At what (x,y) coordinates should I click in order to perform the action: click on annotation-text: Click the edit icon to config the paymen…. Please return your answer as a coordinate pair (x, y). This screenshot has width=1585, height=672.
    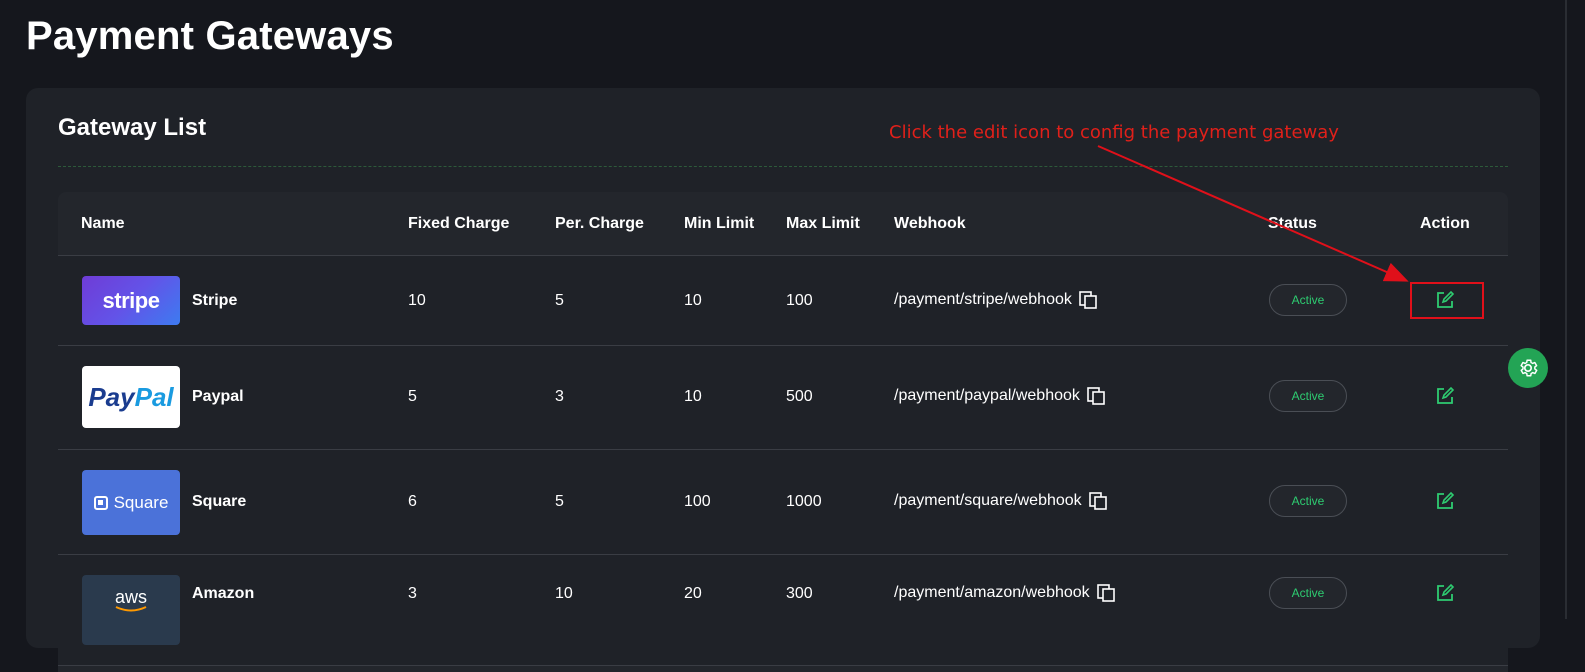
    Looking at the image, I should click on (1114, 132).